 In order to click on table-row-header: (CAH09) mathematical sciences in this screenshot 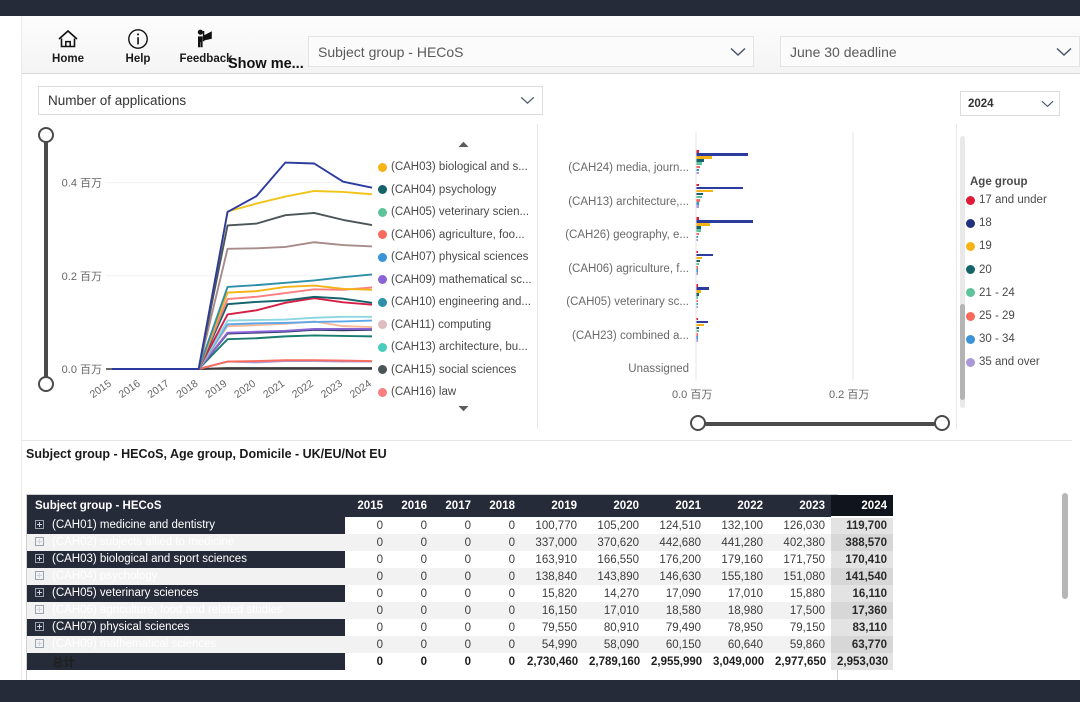, I will do `click(186, 644)`.